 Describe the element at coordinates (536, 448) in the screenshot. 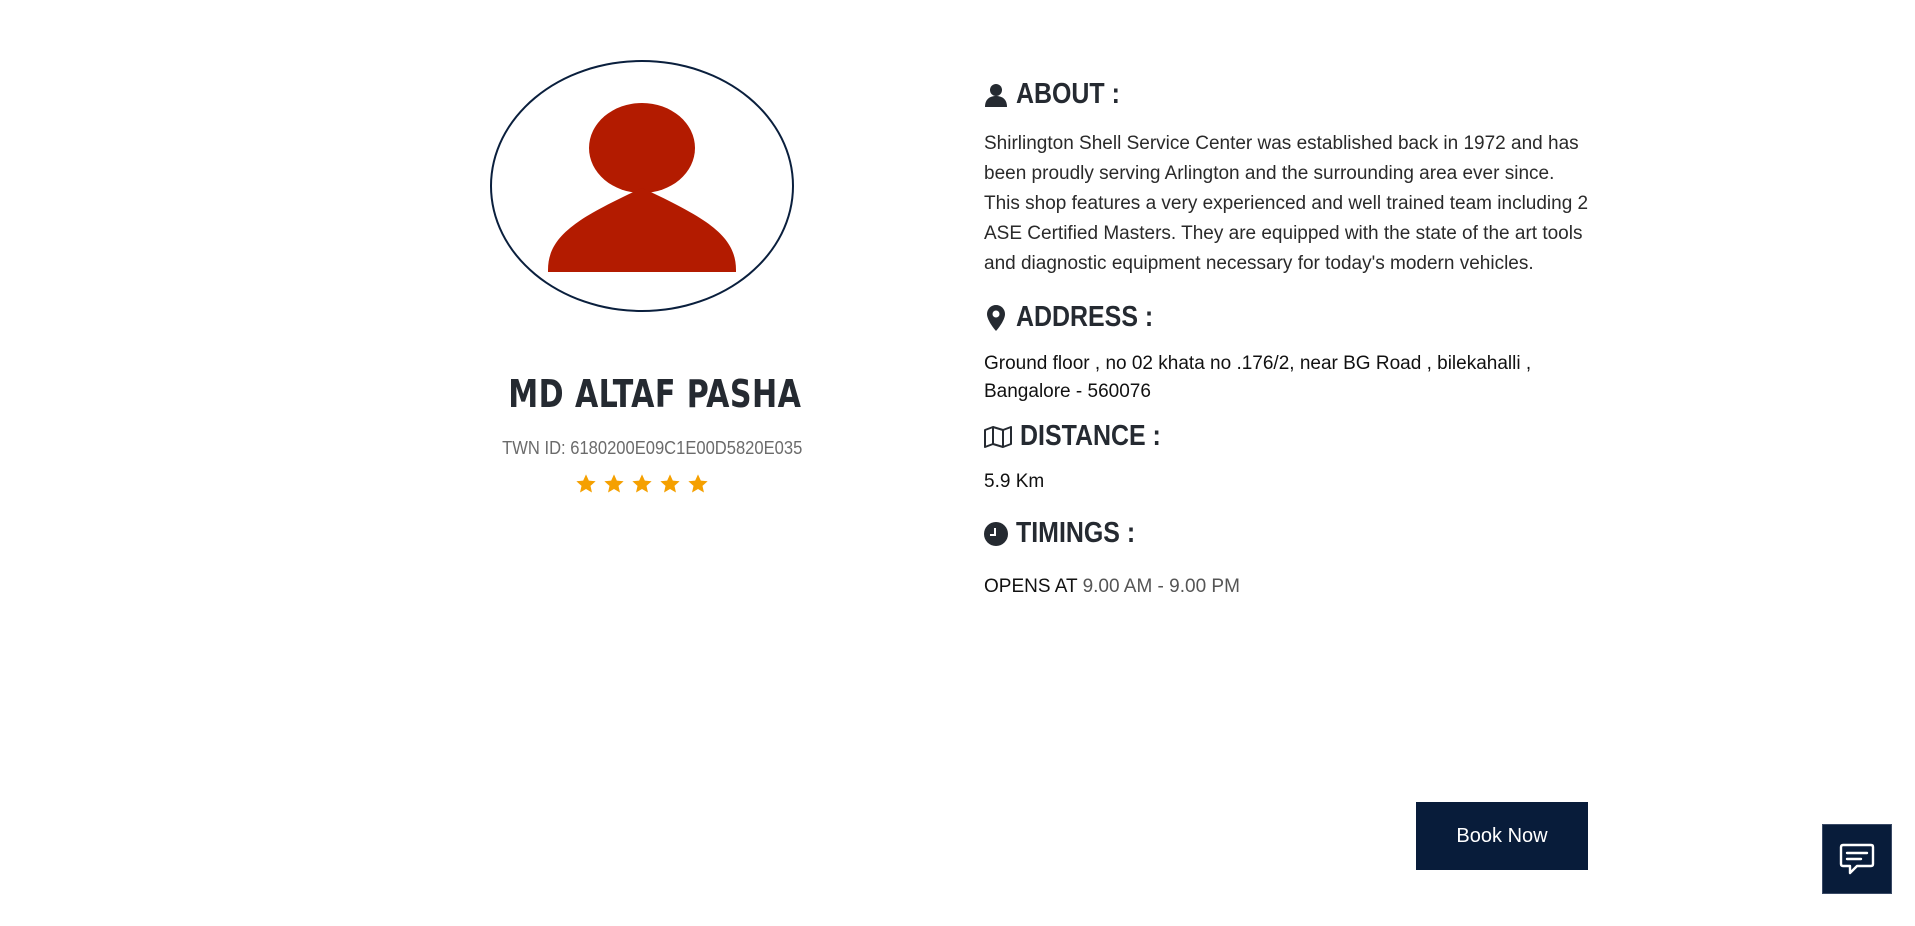

I see `twn-id-label: TWN ID:` at that location.